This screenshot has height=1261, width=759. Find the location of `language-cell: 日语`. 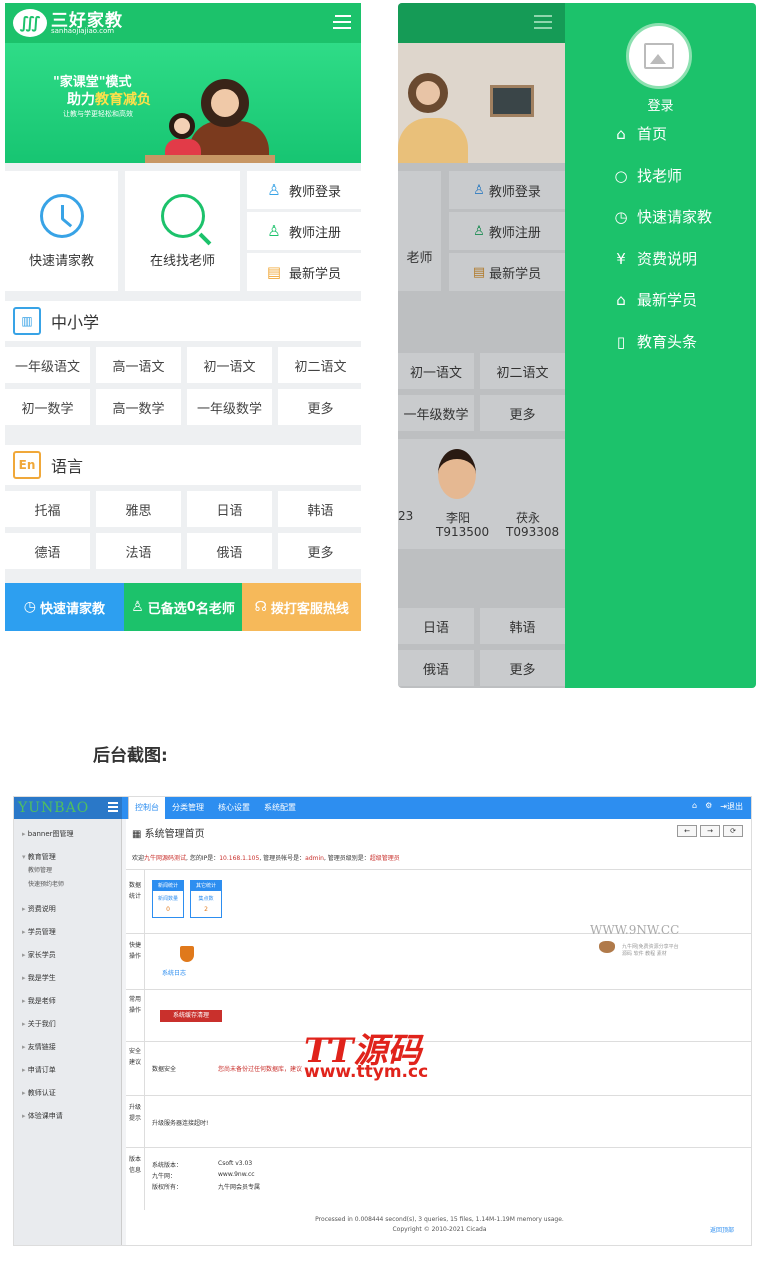

language-cell: 日语 is located at coordinates (229, 509).